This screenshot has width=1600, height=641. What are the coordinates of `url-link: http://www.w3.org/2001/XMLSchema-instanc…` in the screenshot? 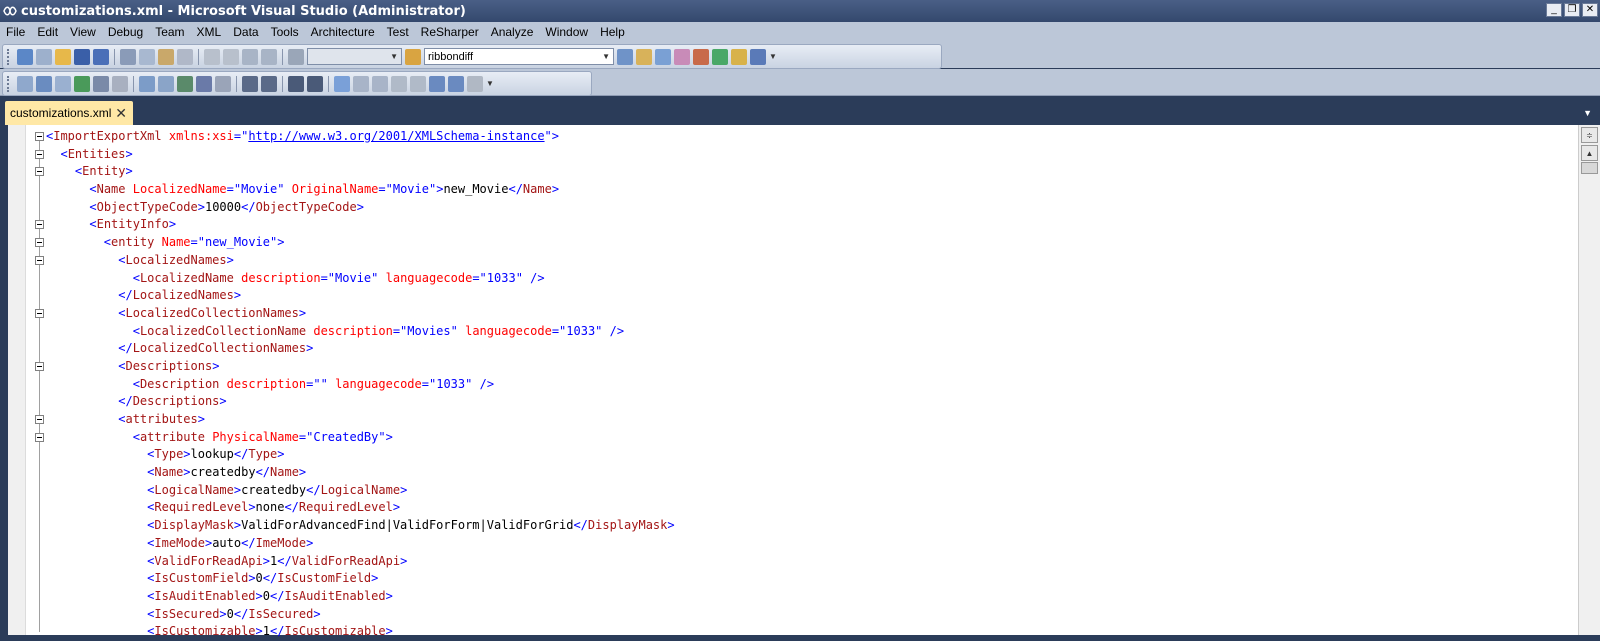 It's located at (396, 136).